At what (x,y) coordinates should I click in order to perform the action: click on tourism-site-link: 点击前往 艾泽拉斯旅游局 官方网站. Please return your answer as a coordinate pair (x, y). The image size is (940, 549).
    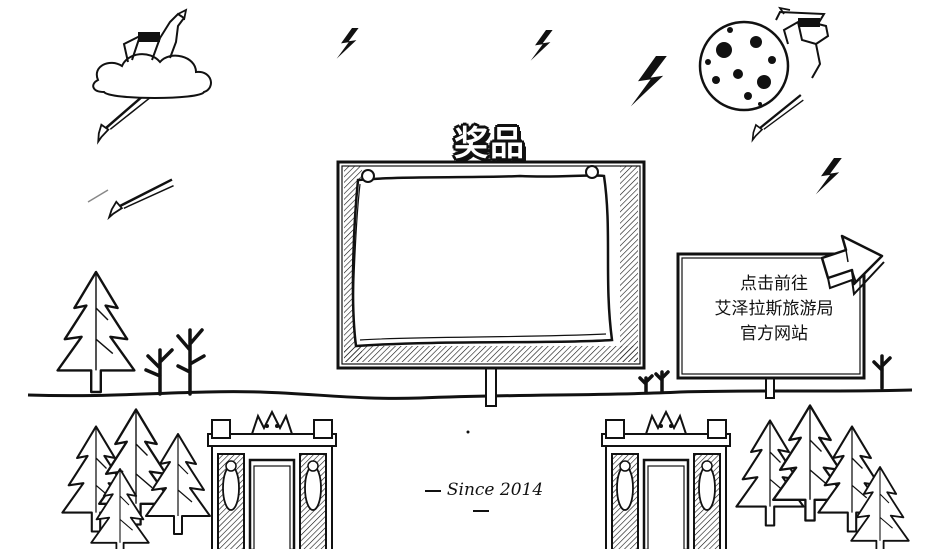
    Looking at the image, I should click on (783, 308).